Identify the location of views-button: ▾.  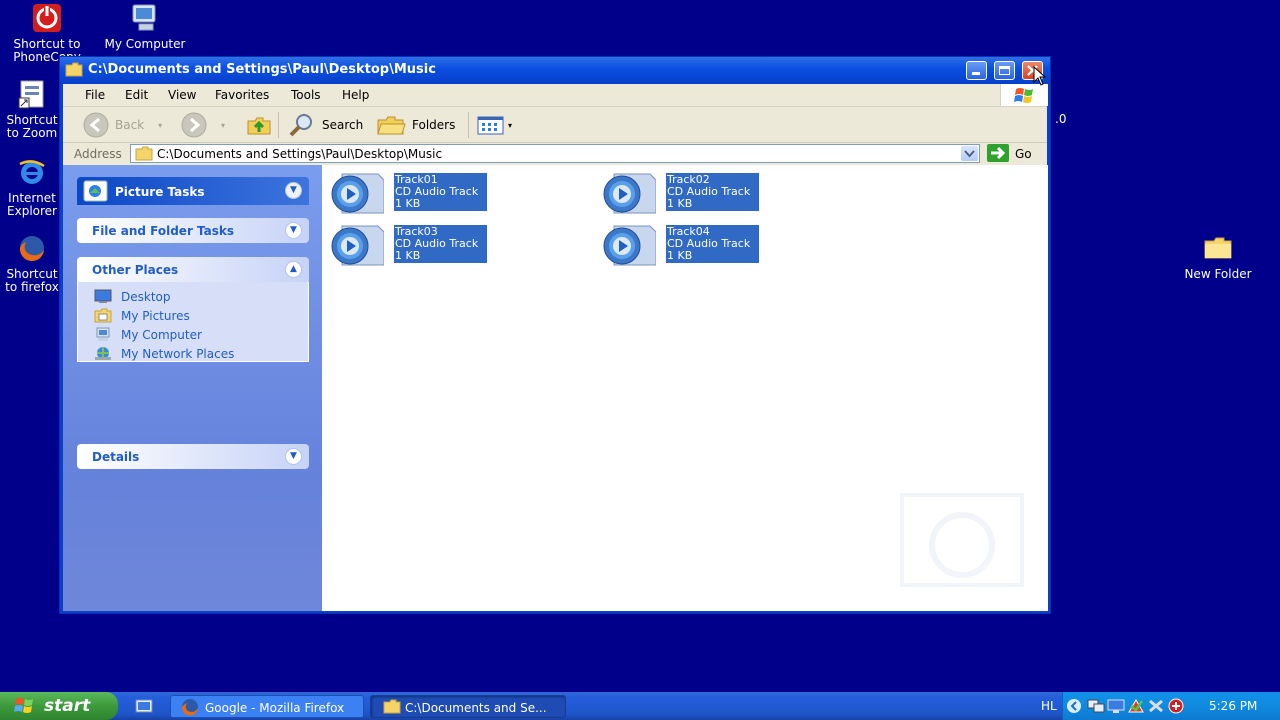
(494, 125).